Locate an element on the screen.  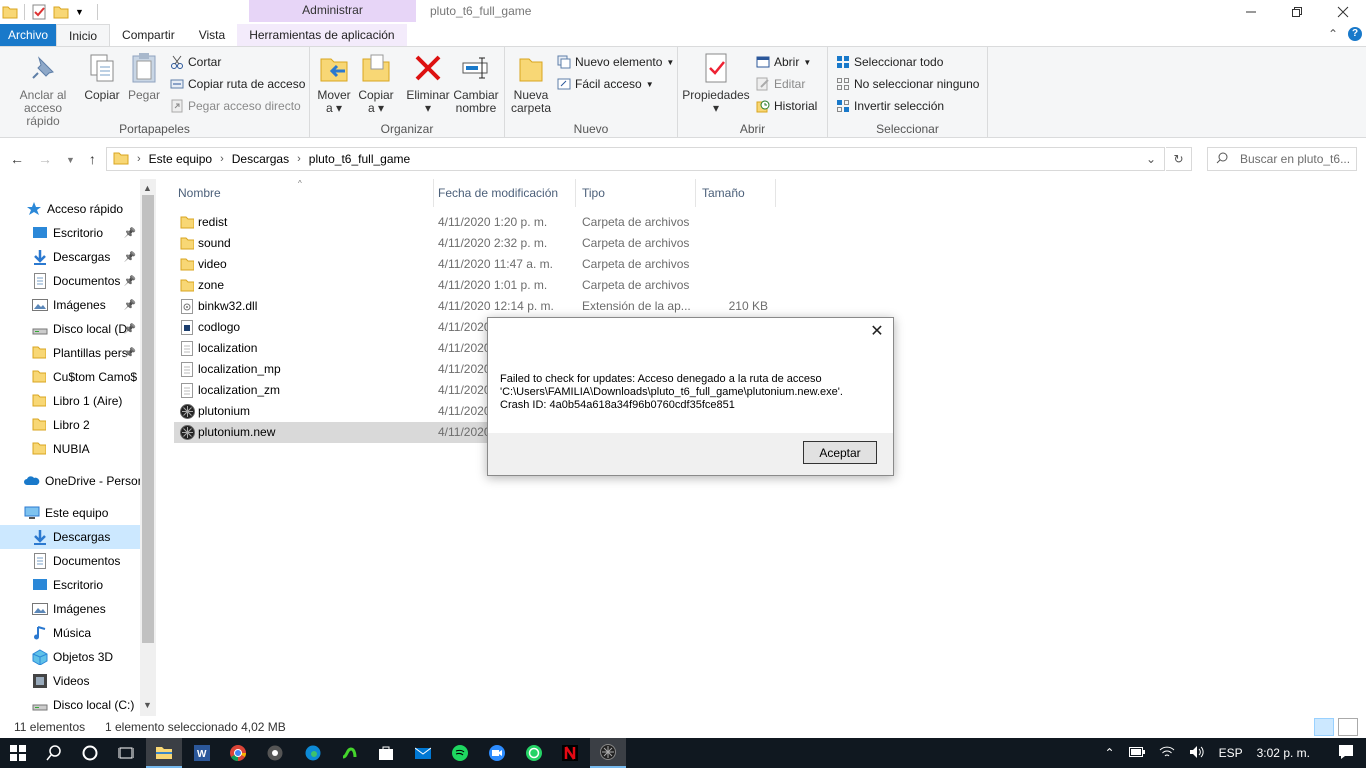
cortana-button is located at coordinates (90, 753).